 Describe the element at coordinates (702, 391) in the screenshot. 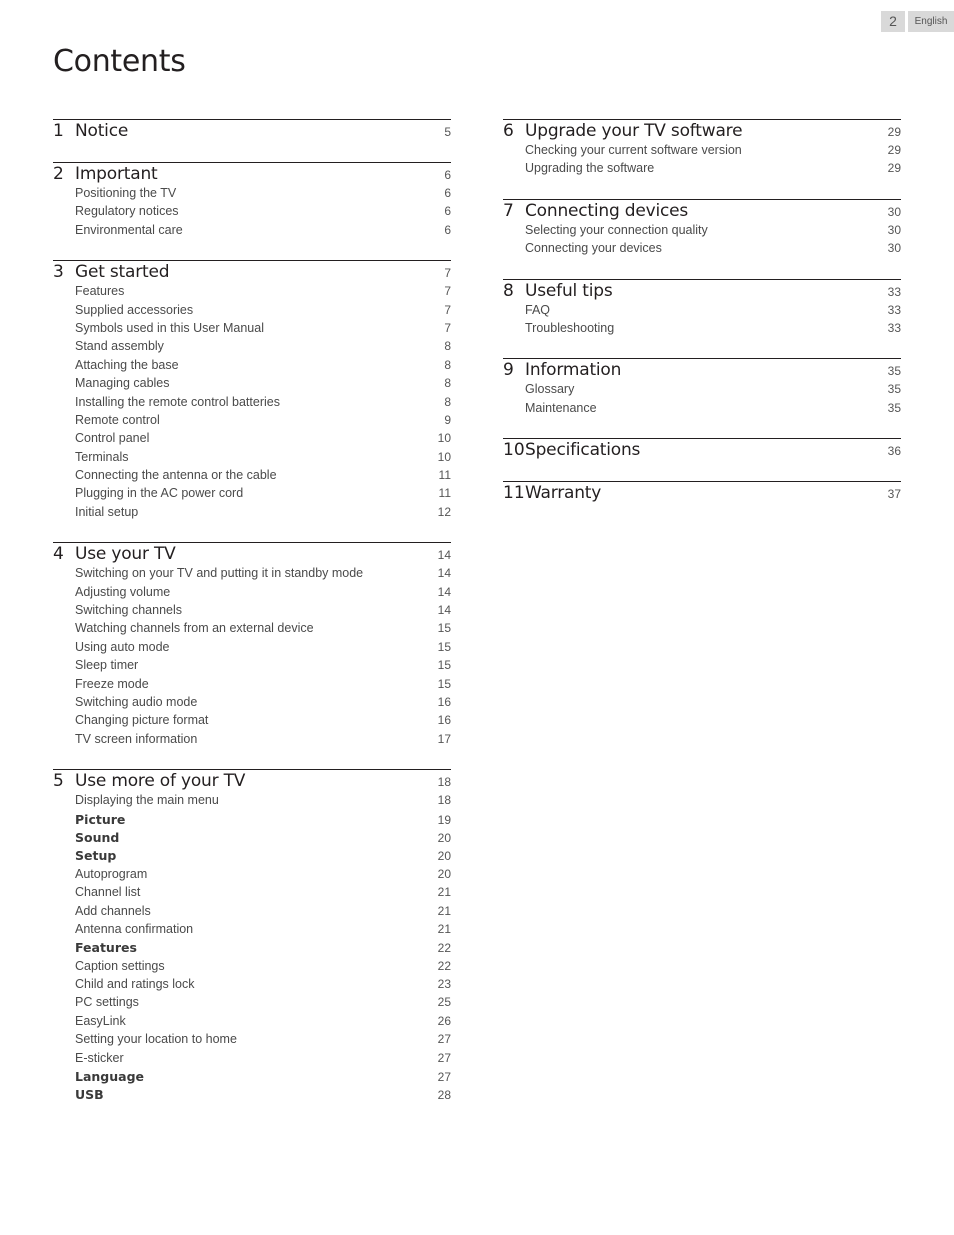

I see `toc-entry: Glossary 35` at that location.